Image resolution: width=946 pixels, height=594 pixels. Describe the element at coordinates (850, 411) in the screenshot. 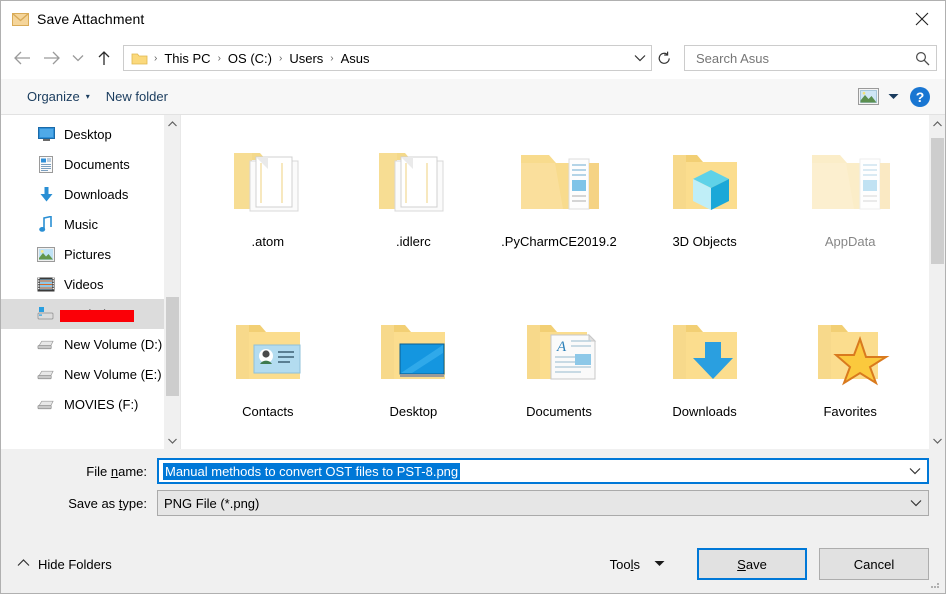

I see `file-label: Favorites` at that location.